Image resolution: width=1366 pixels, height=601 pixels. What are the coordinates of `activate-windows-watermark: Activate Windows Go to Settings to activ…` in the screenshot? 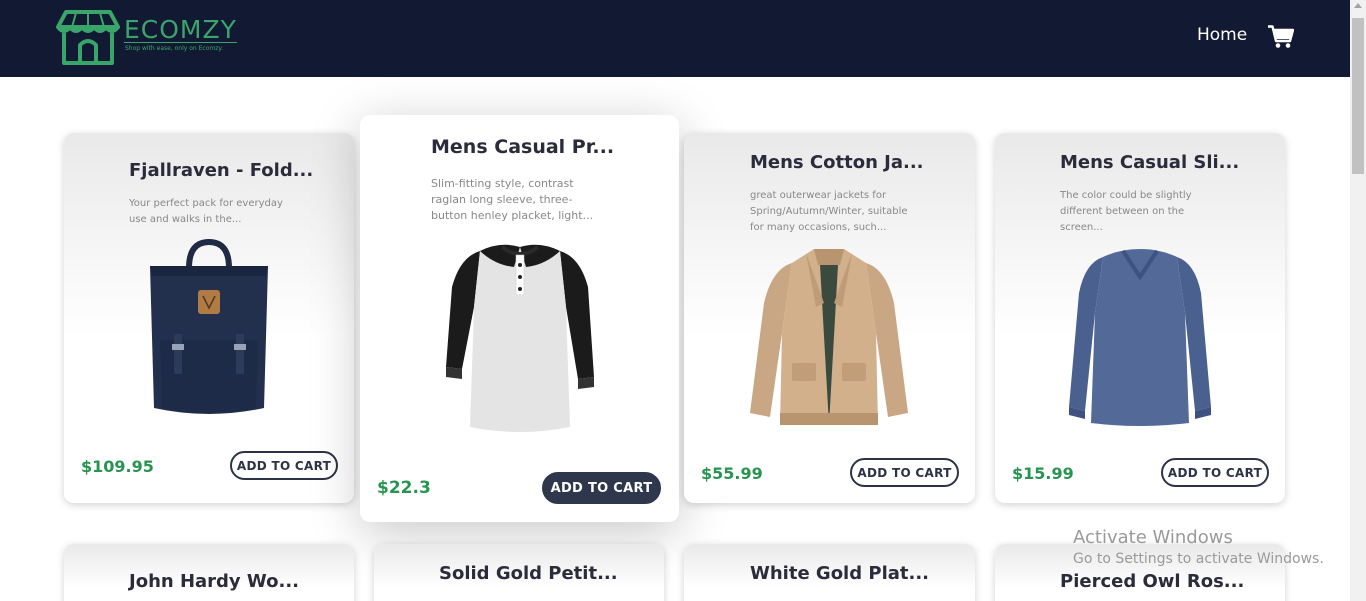 It's located at (1198, 547).